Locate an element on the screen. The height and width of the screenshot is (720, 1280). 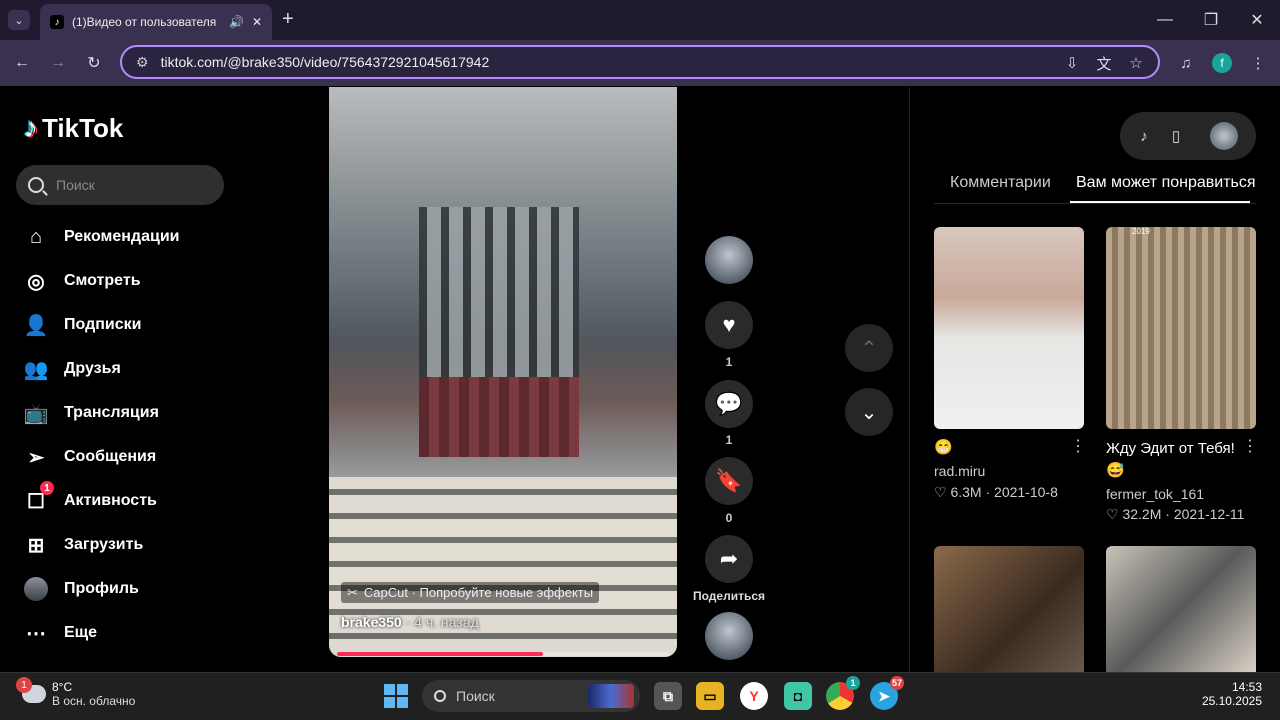
minimize-icon: — is located at coordinates (1165, 20).